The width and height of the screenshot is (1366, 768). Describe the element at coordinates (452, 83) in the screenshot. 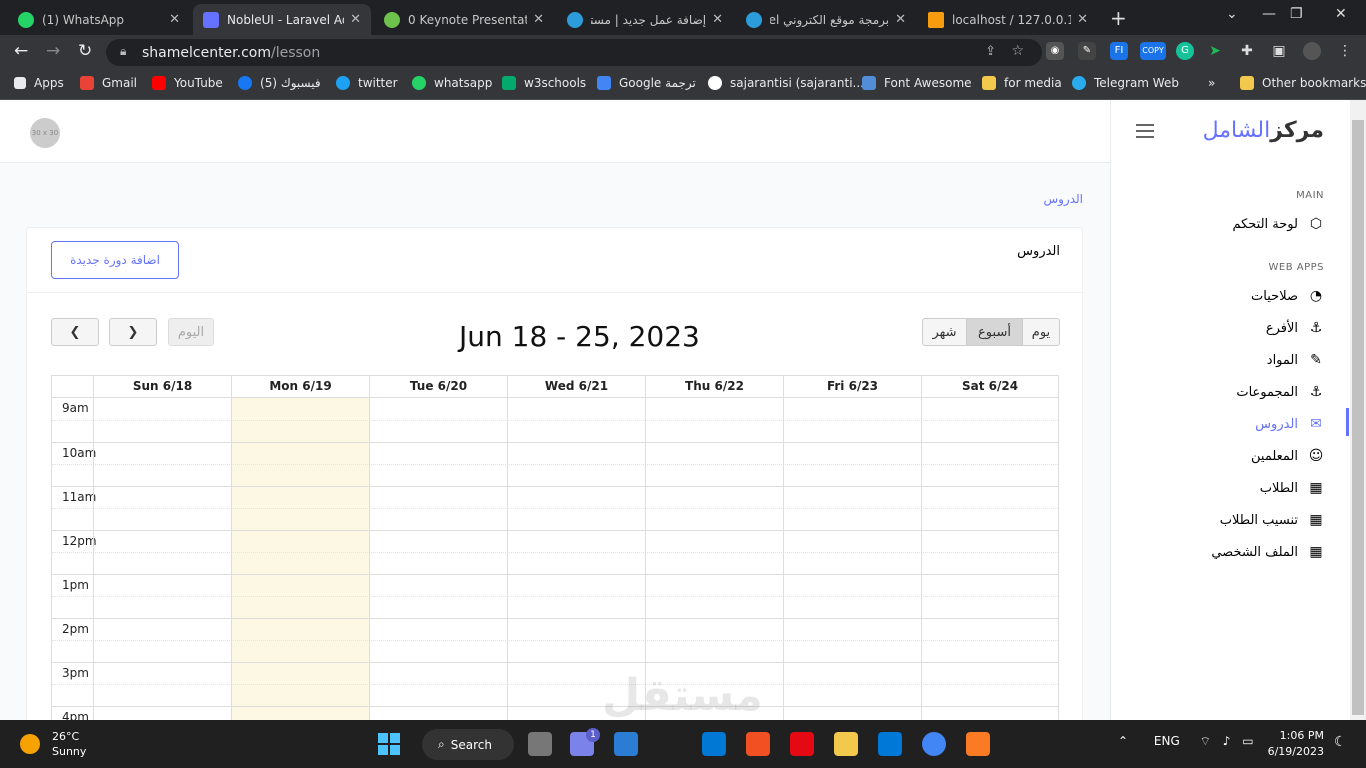

I see `bookmark-whatsapp: whatsapp` at that location.